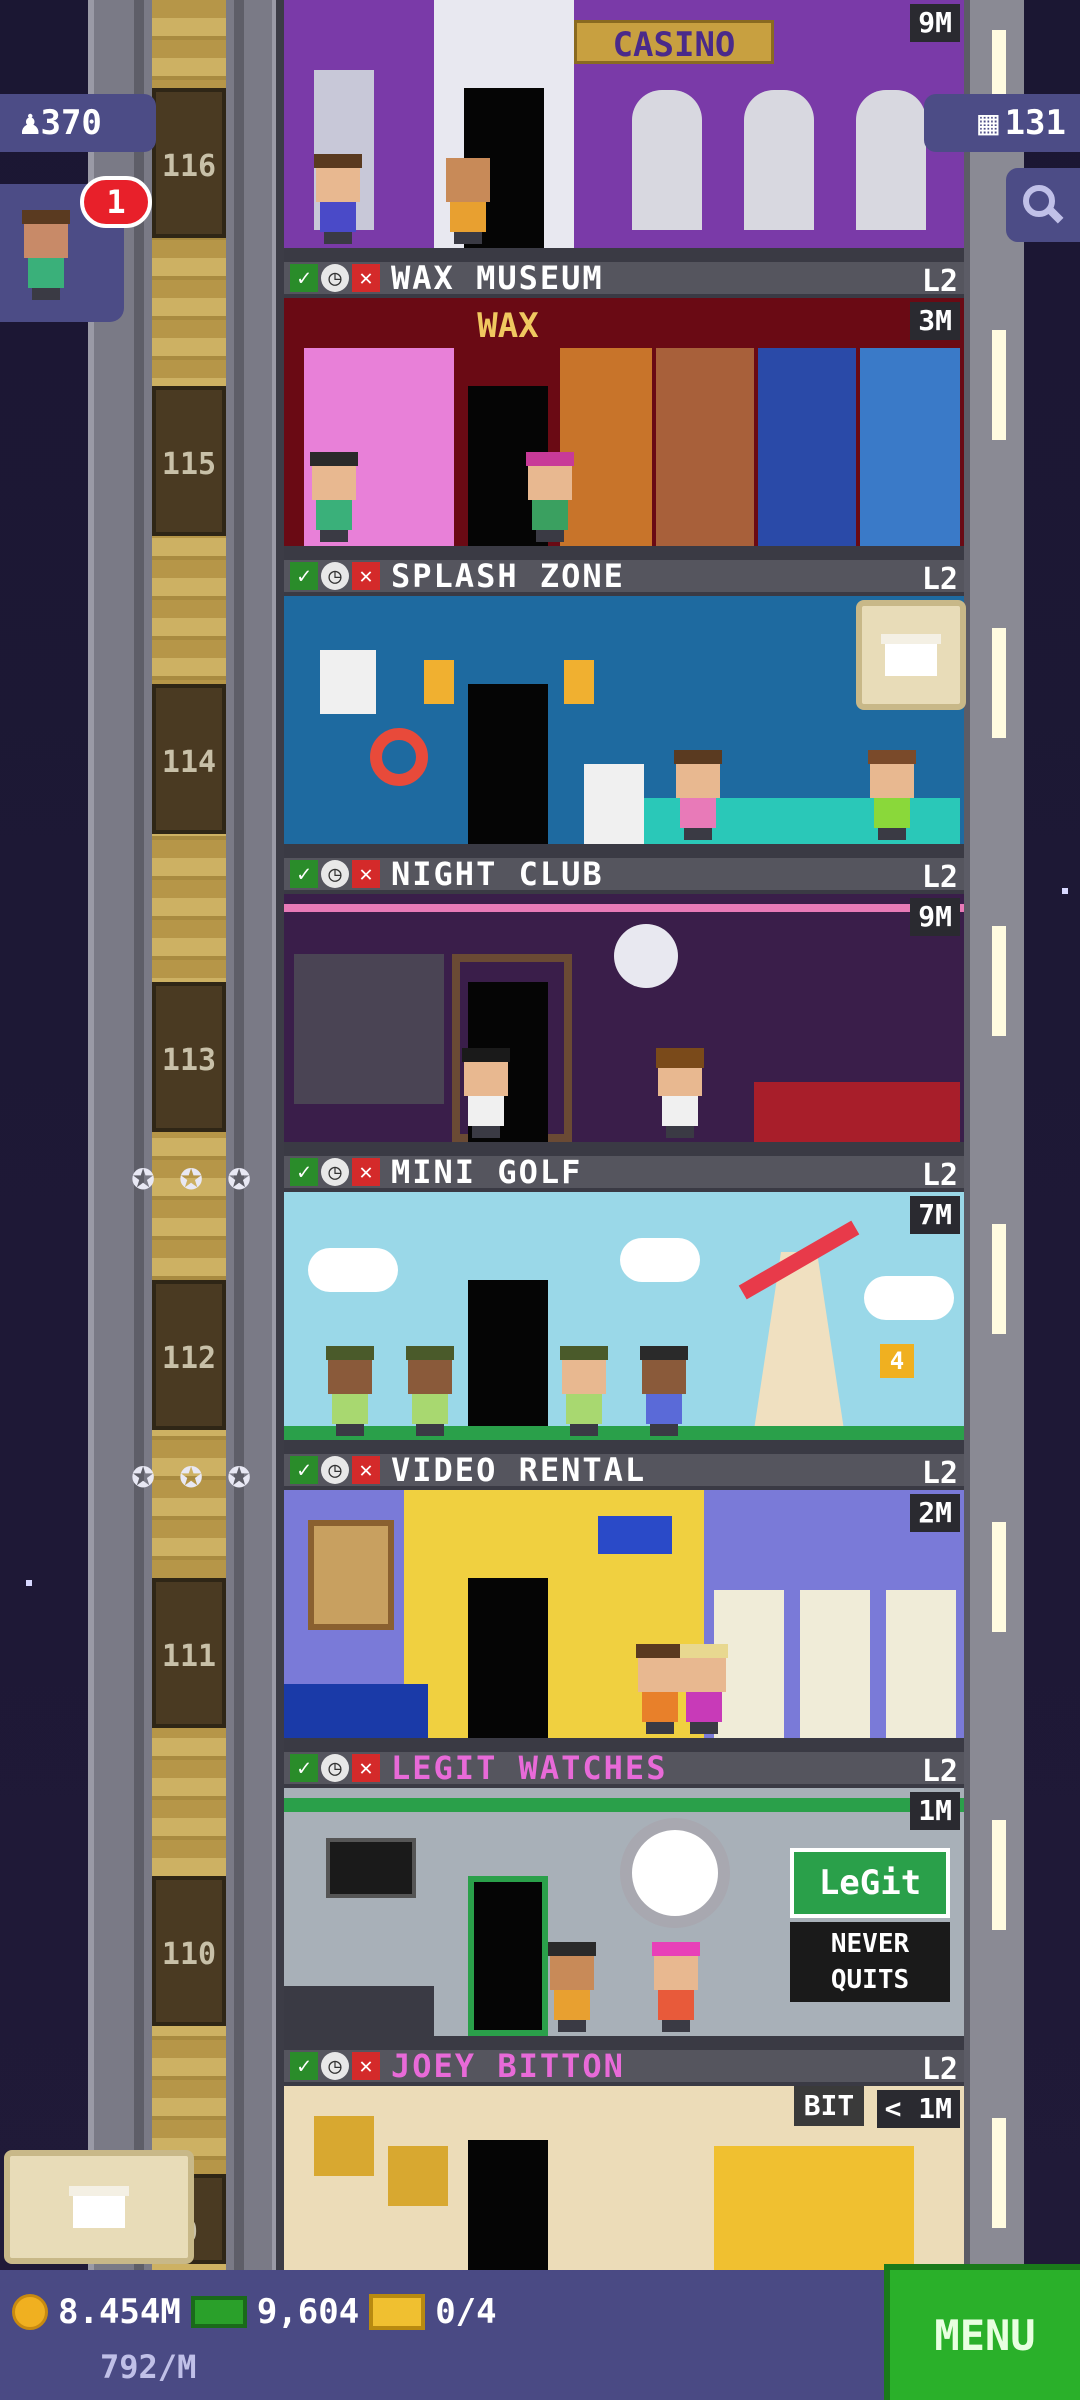 This screenshot has height=2400, width=1080. Describe the element at coordinates (624, 1619) in the screenshot. I see `video-rental-room: 2M` at that location.